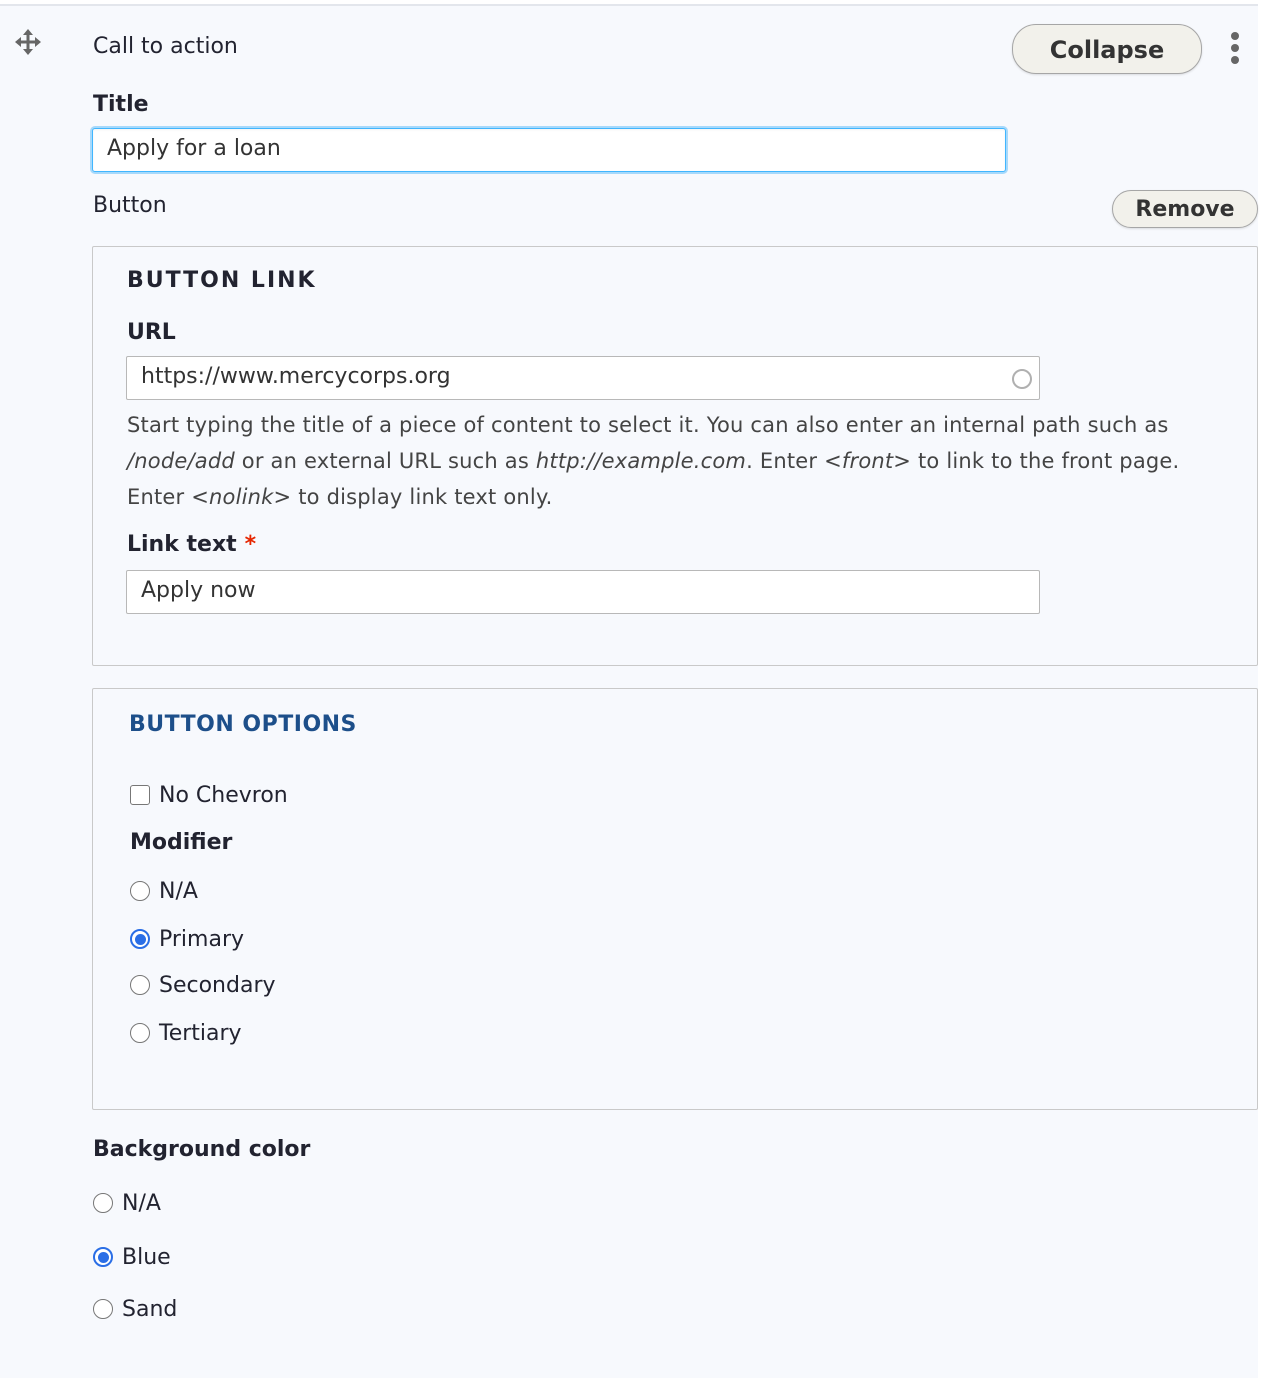 The height and width of the screenshot is (1378, 1262). I want to click on link-text-input: Apply now, so click(583, 592).